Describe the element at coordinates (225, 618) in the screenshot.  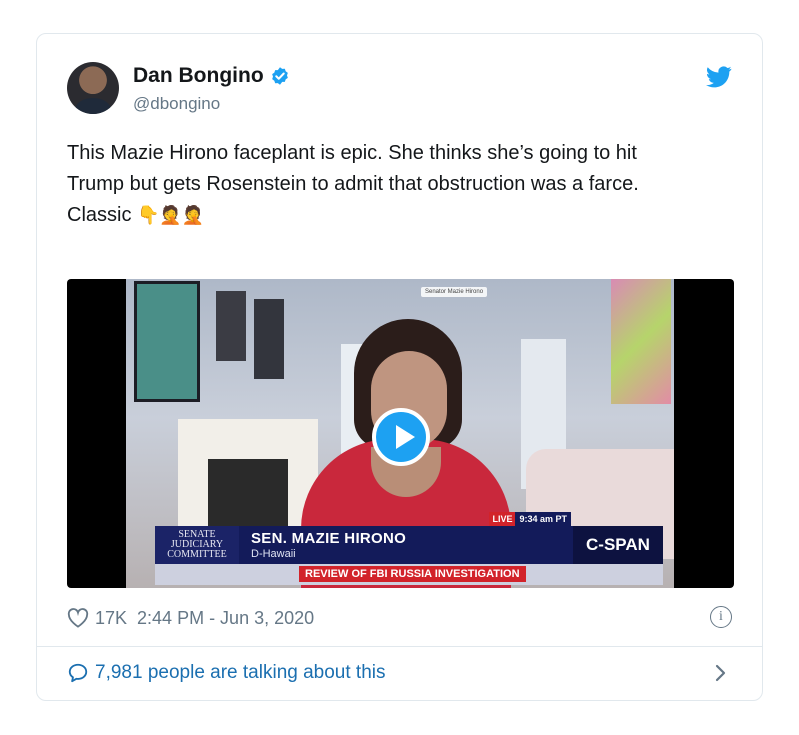
I see `timestamp: 2:44 PM - Jun 3, 2020` at that location.